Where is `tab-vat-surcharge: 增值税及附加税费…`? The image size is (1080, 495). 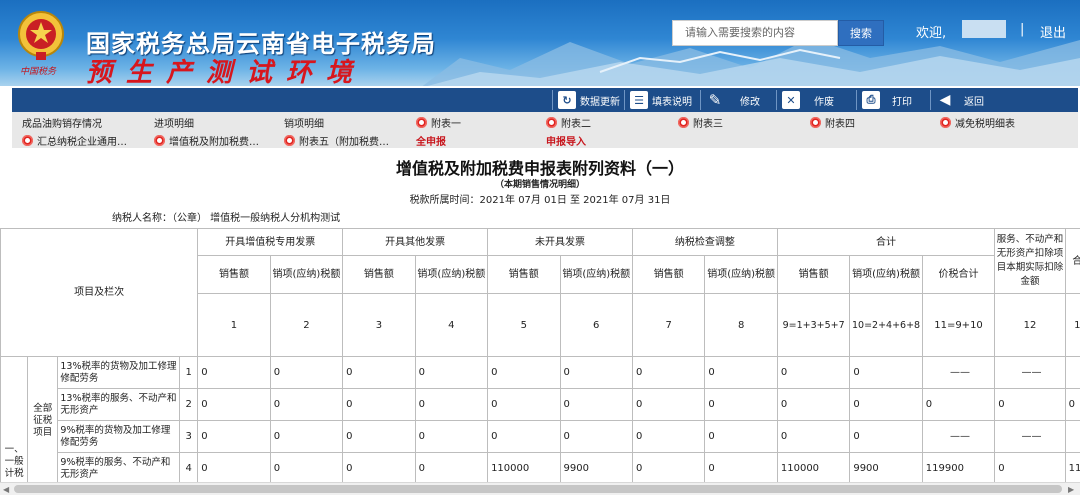
tab-vat-surcharge: 增值税及附加税费… is located at coordinates (206, 140).